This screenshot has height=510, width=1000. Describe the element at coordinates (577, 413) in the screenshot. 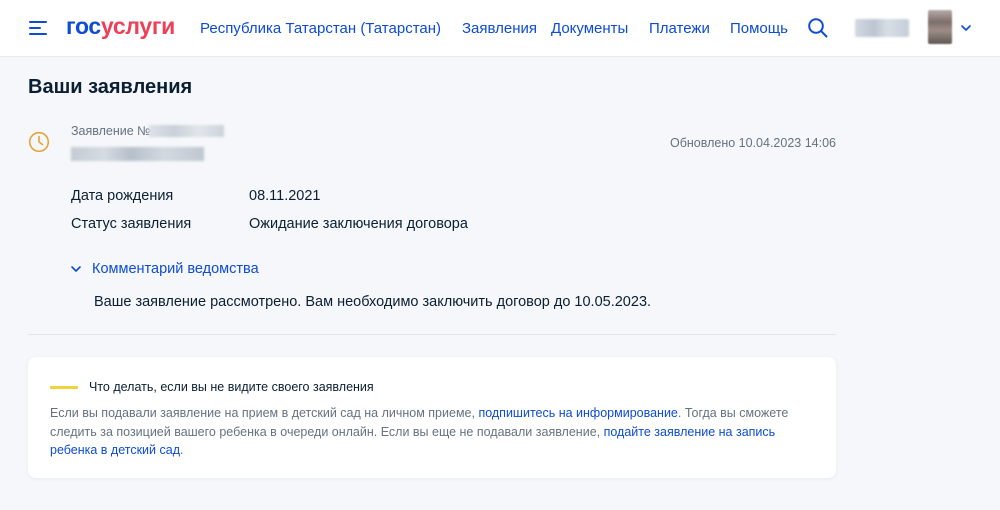

I see `subscribe-link: подпишитесь на информирование` at that location.